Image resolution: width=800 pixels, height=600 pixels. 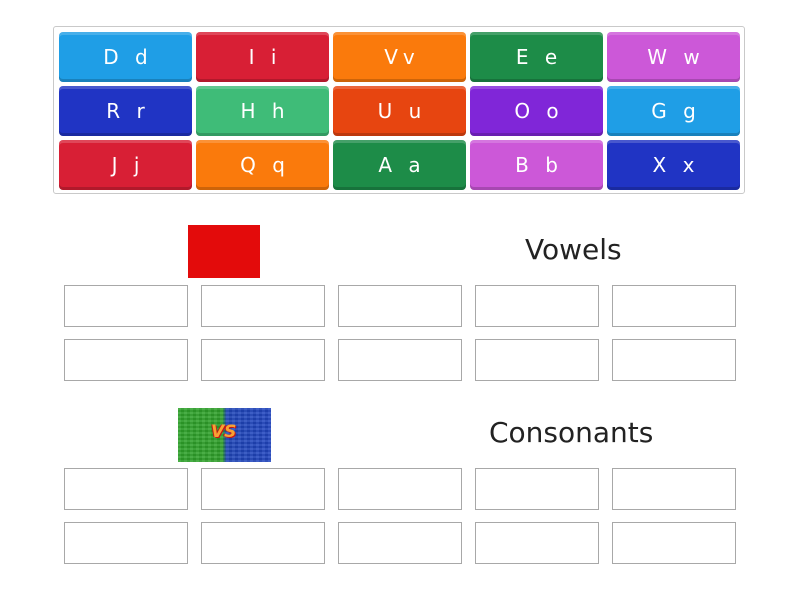 What do you see at coordinates (539, 57) in the screenshot?
I see `tile-label: E e` at bounding box center [539, 57].